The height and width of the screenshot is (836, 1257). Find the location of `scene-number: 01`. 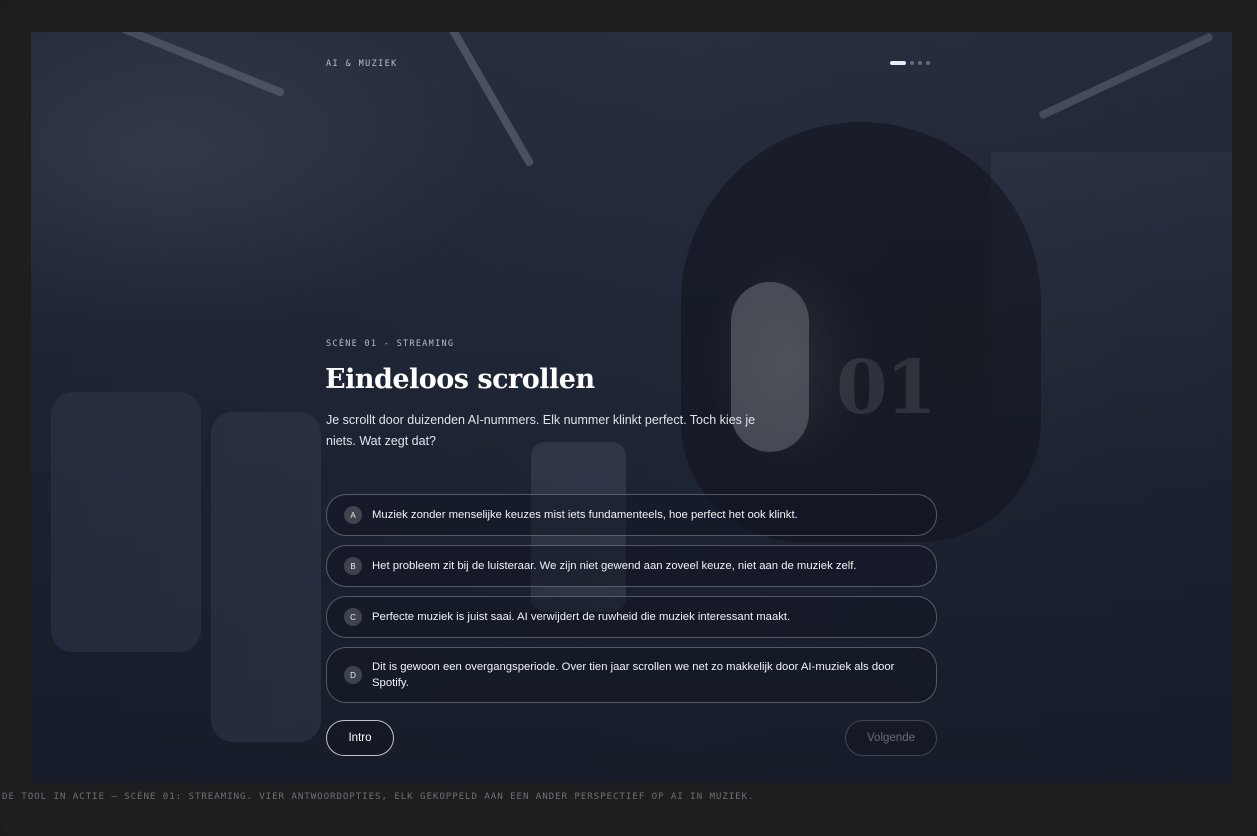

scene-number: 01 is located at coordinates (886, 388).